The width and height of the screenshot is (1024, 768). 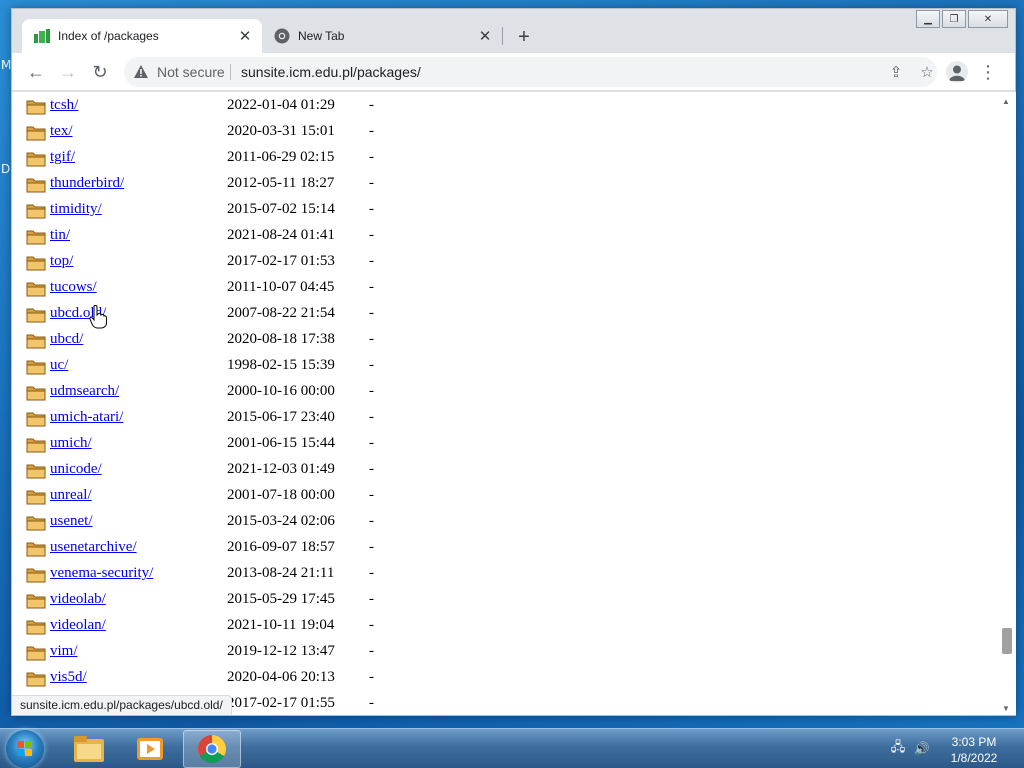 I want to click on vertical-scrollbar: ▲ ▼, so click(x=1006, y=403).